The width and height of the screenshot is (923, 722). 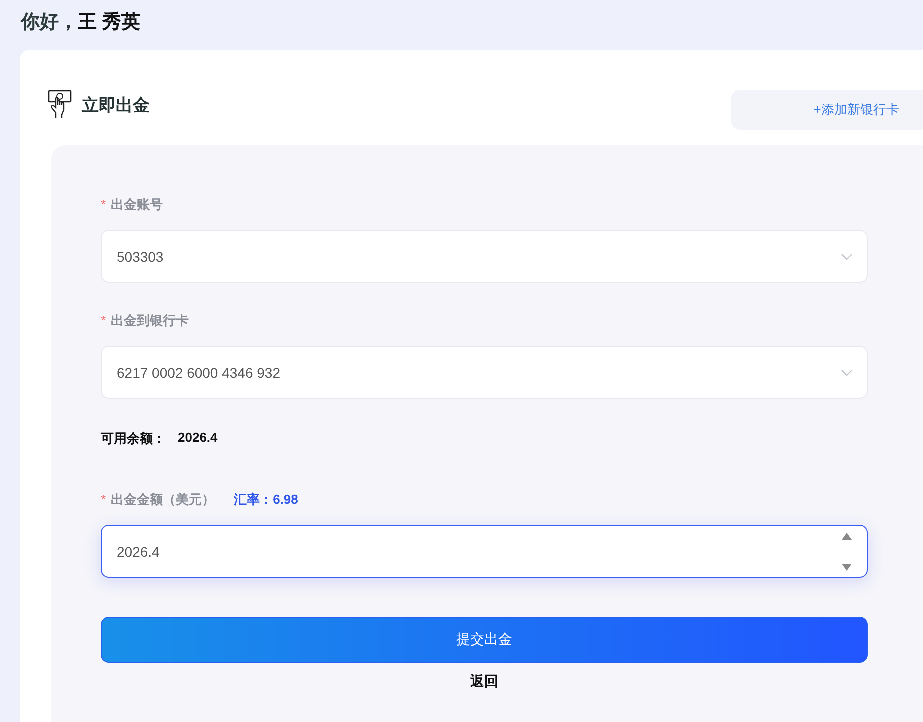 What do you see at coordinates (80, 22) in the screenshot?
I see `greeting-text: 你好，王 秀英` at bounding box center [80, 22].